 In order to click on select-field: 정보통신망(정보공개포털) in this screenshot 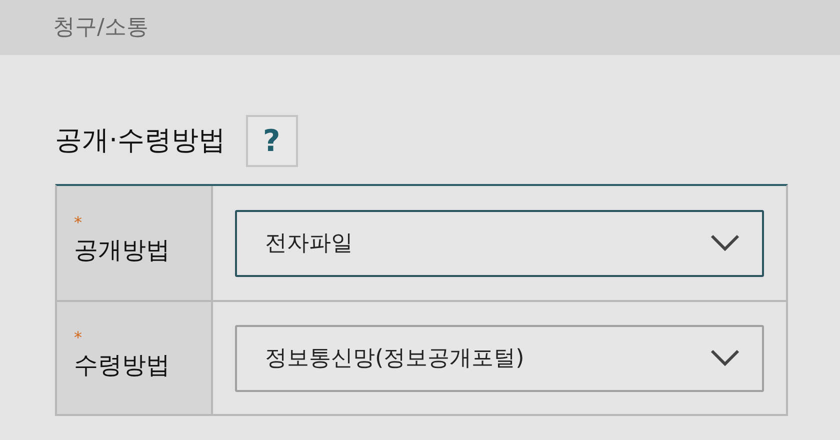, I will do `click(499, 358)`.